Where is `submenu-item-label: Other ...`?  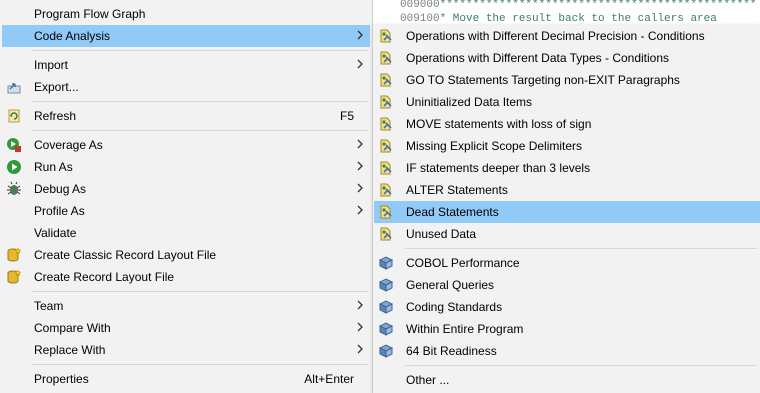
submenu-item-label: Other ... is located at coordinates (428, 380).